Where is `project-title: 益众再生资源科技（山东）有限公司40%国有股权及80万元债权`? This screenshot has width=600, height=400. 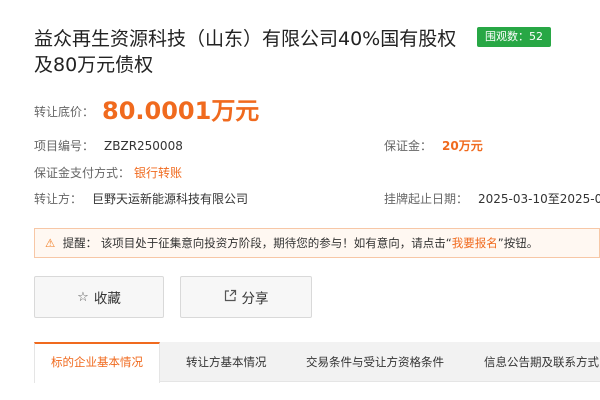
project-title: 益众再生资源科技（山东）有限公司40%国有股权及80万元债权 is located at coordinates (245, 52).